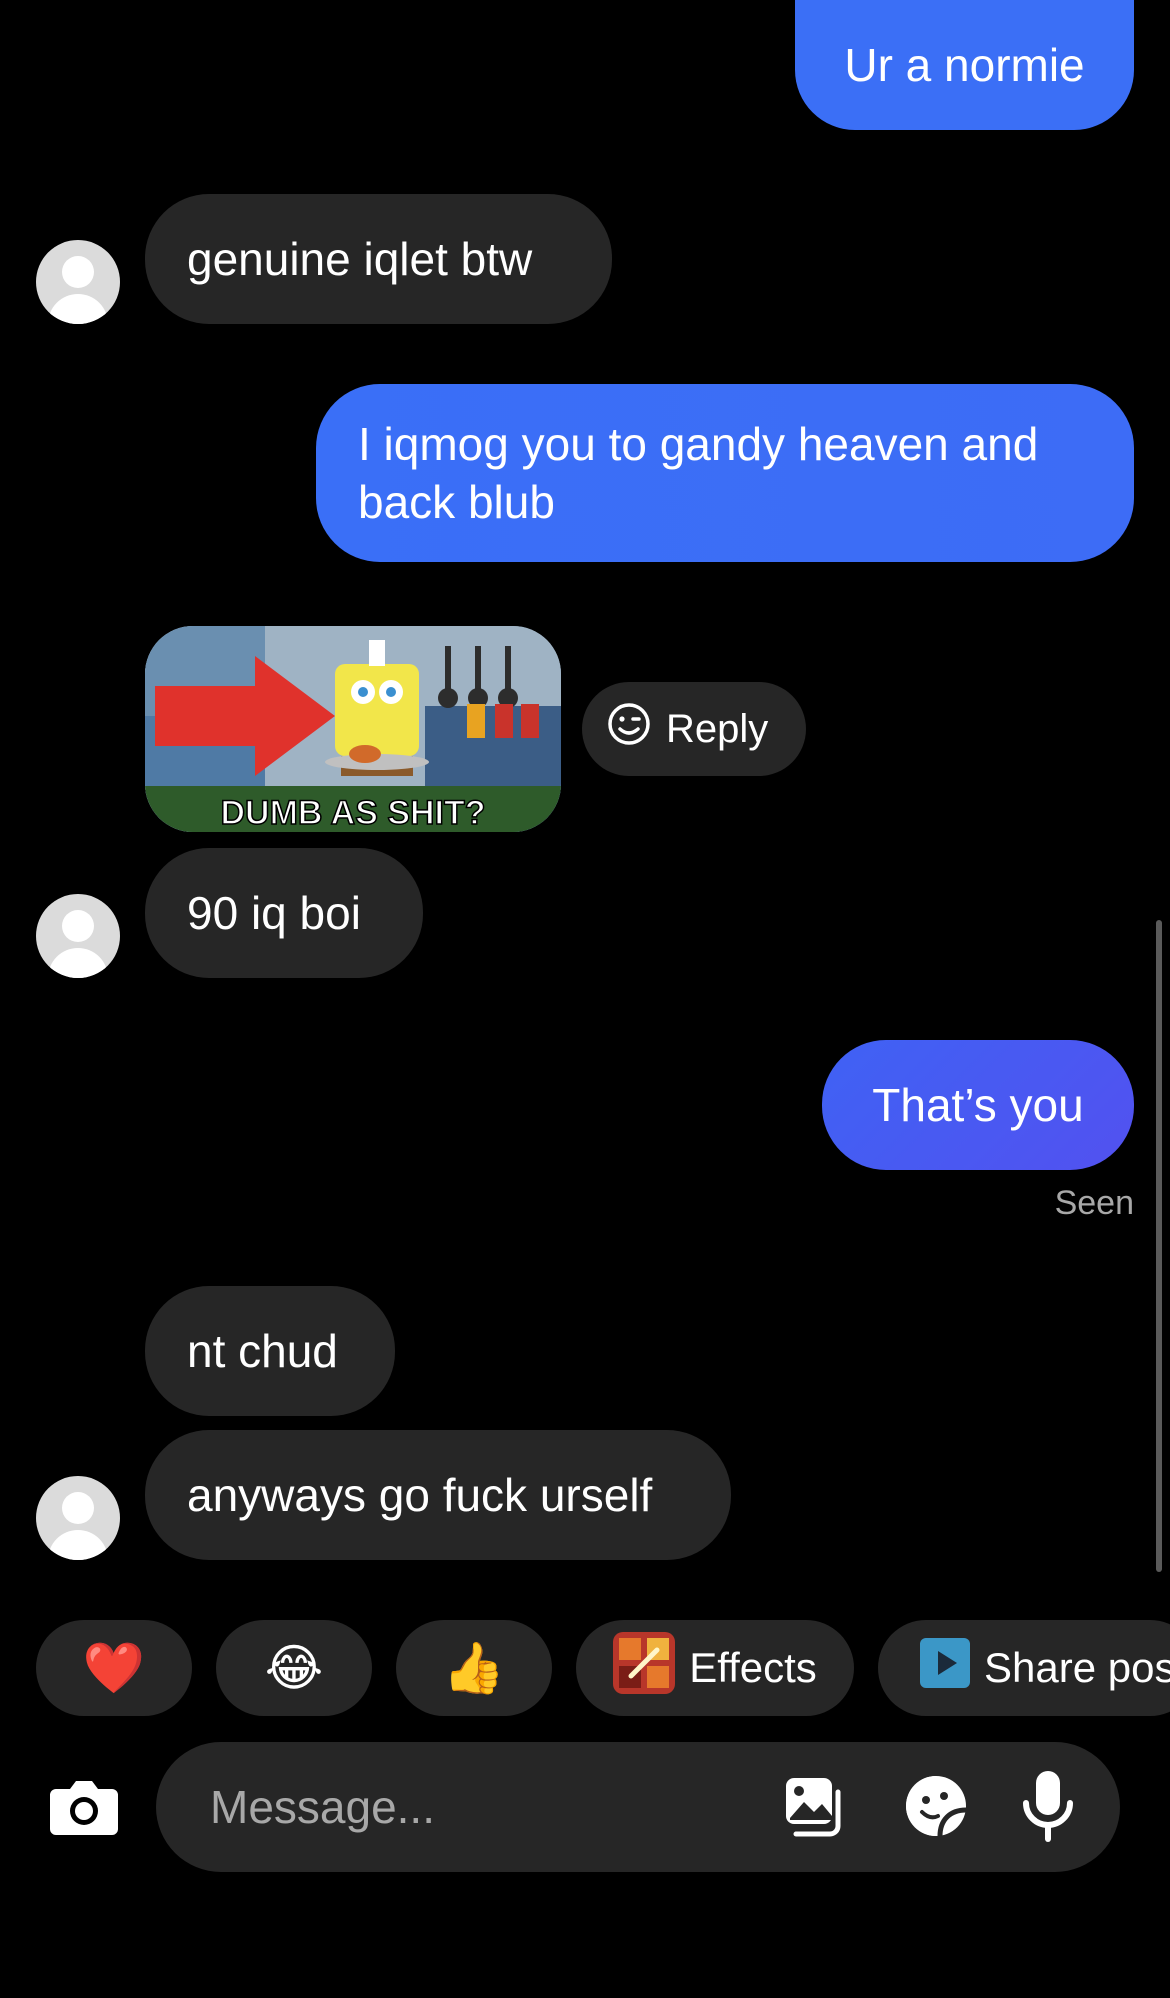 Image resolution: width=1170 pixels, height=1998 pixels. What do you see at coordinates (945, 1668) in the screenshot?
I see `share-play-icon` at bounding box center [945, 1668].